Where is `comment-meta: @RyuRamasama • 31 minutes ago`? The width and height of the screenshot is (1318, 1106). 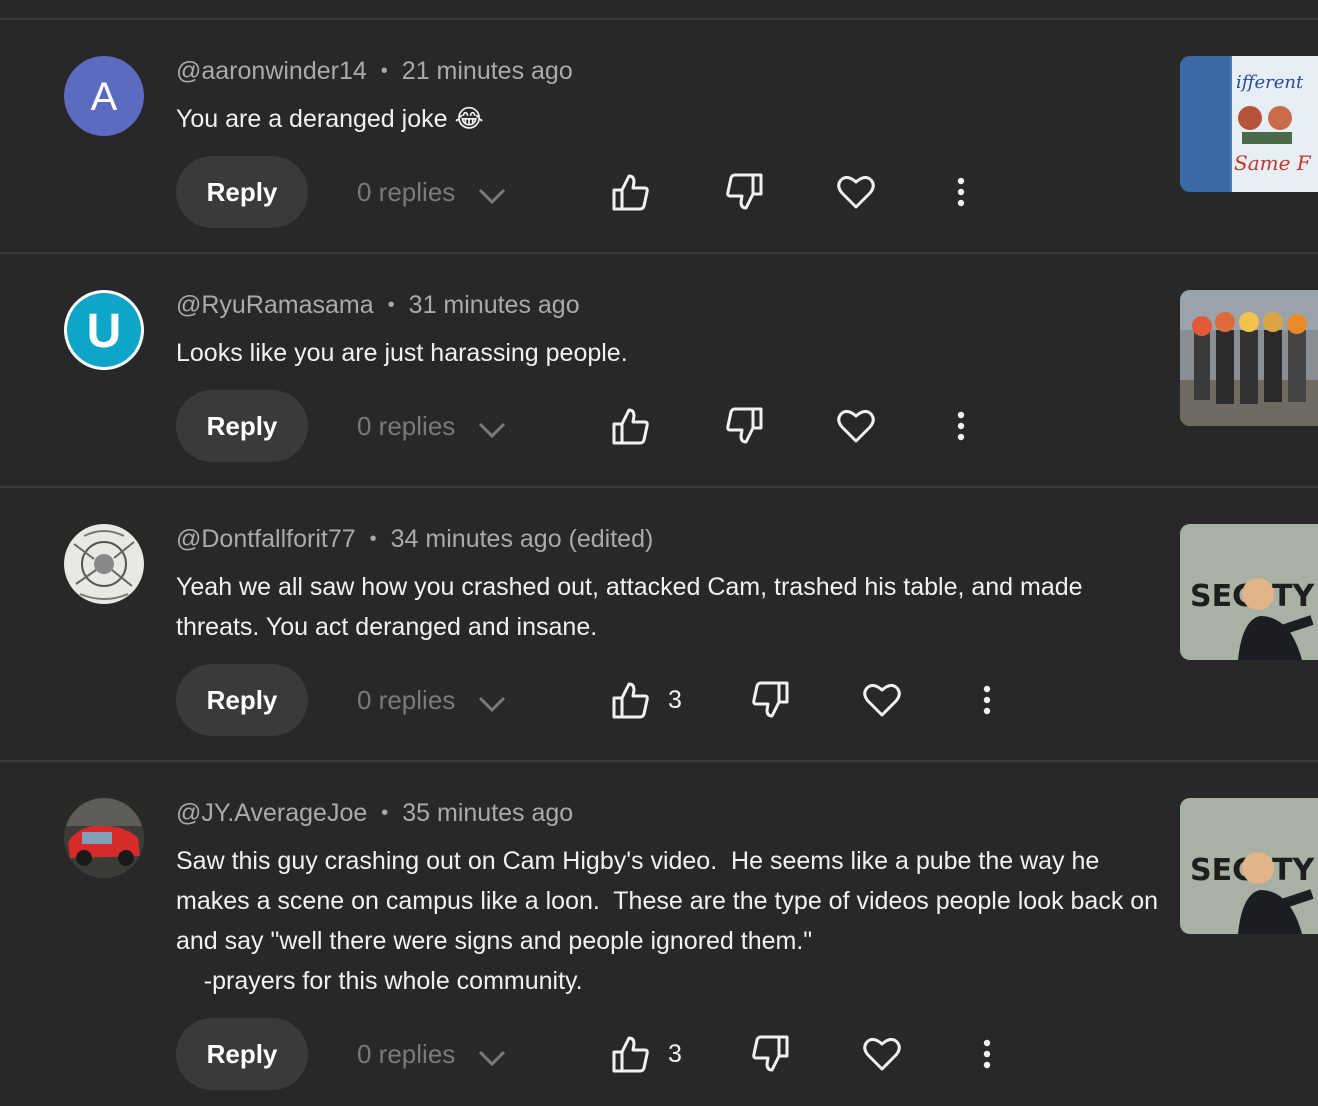
comment-meta: @RyuRamasama • 31 minutes ago is located at coordinates (378, 305).